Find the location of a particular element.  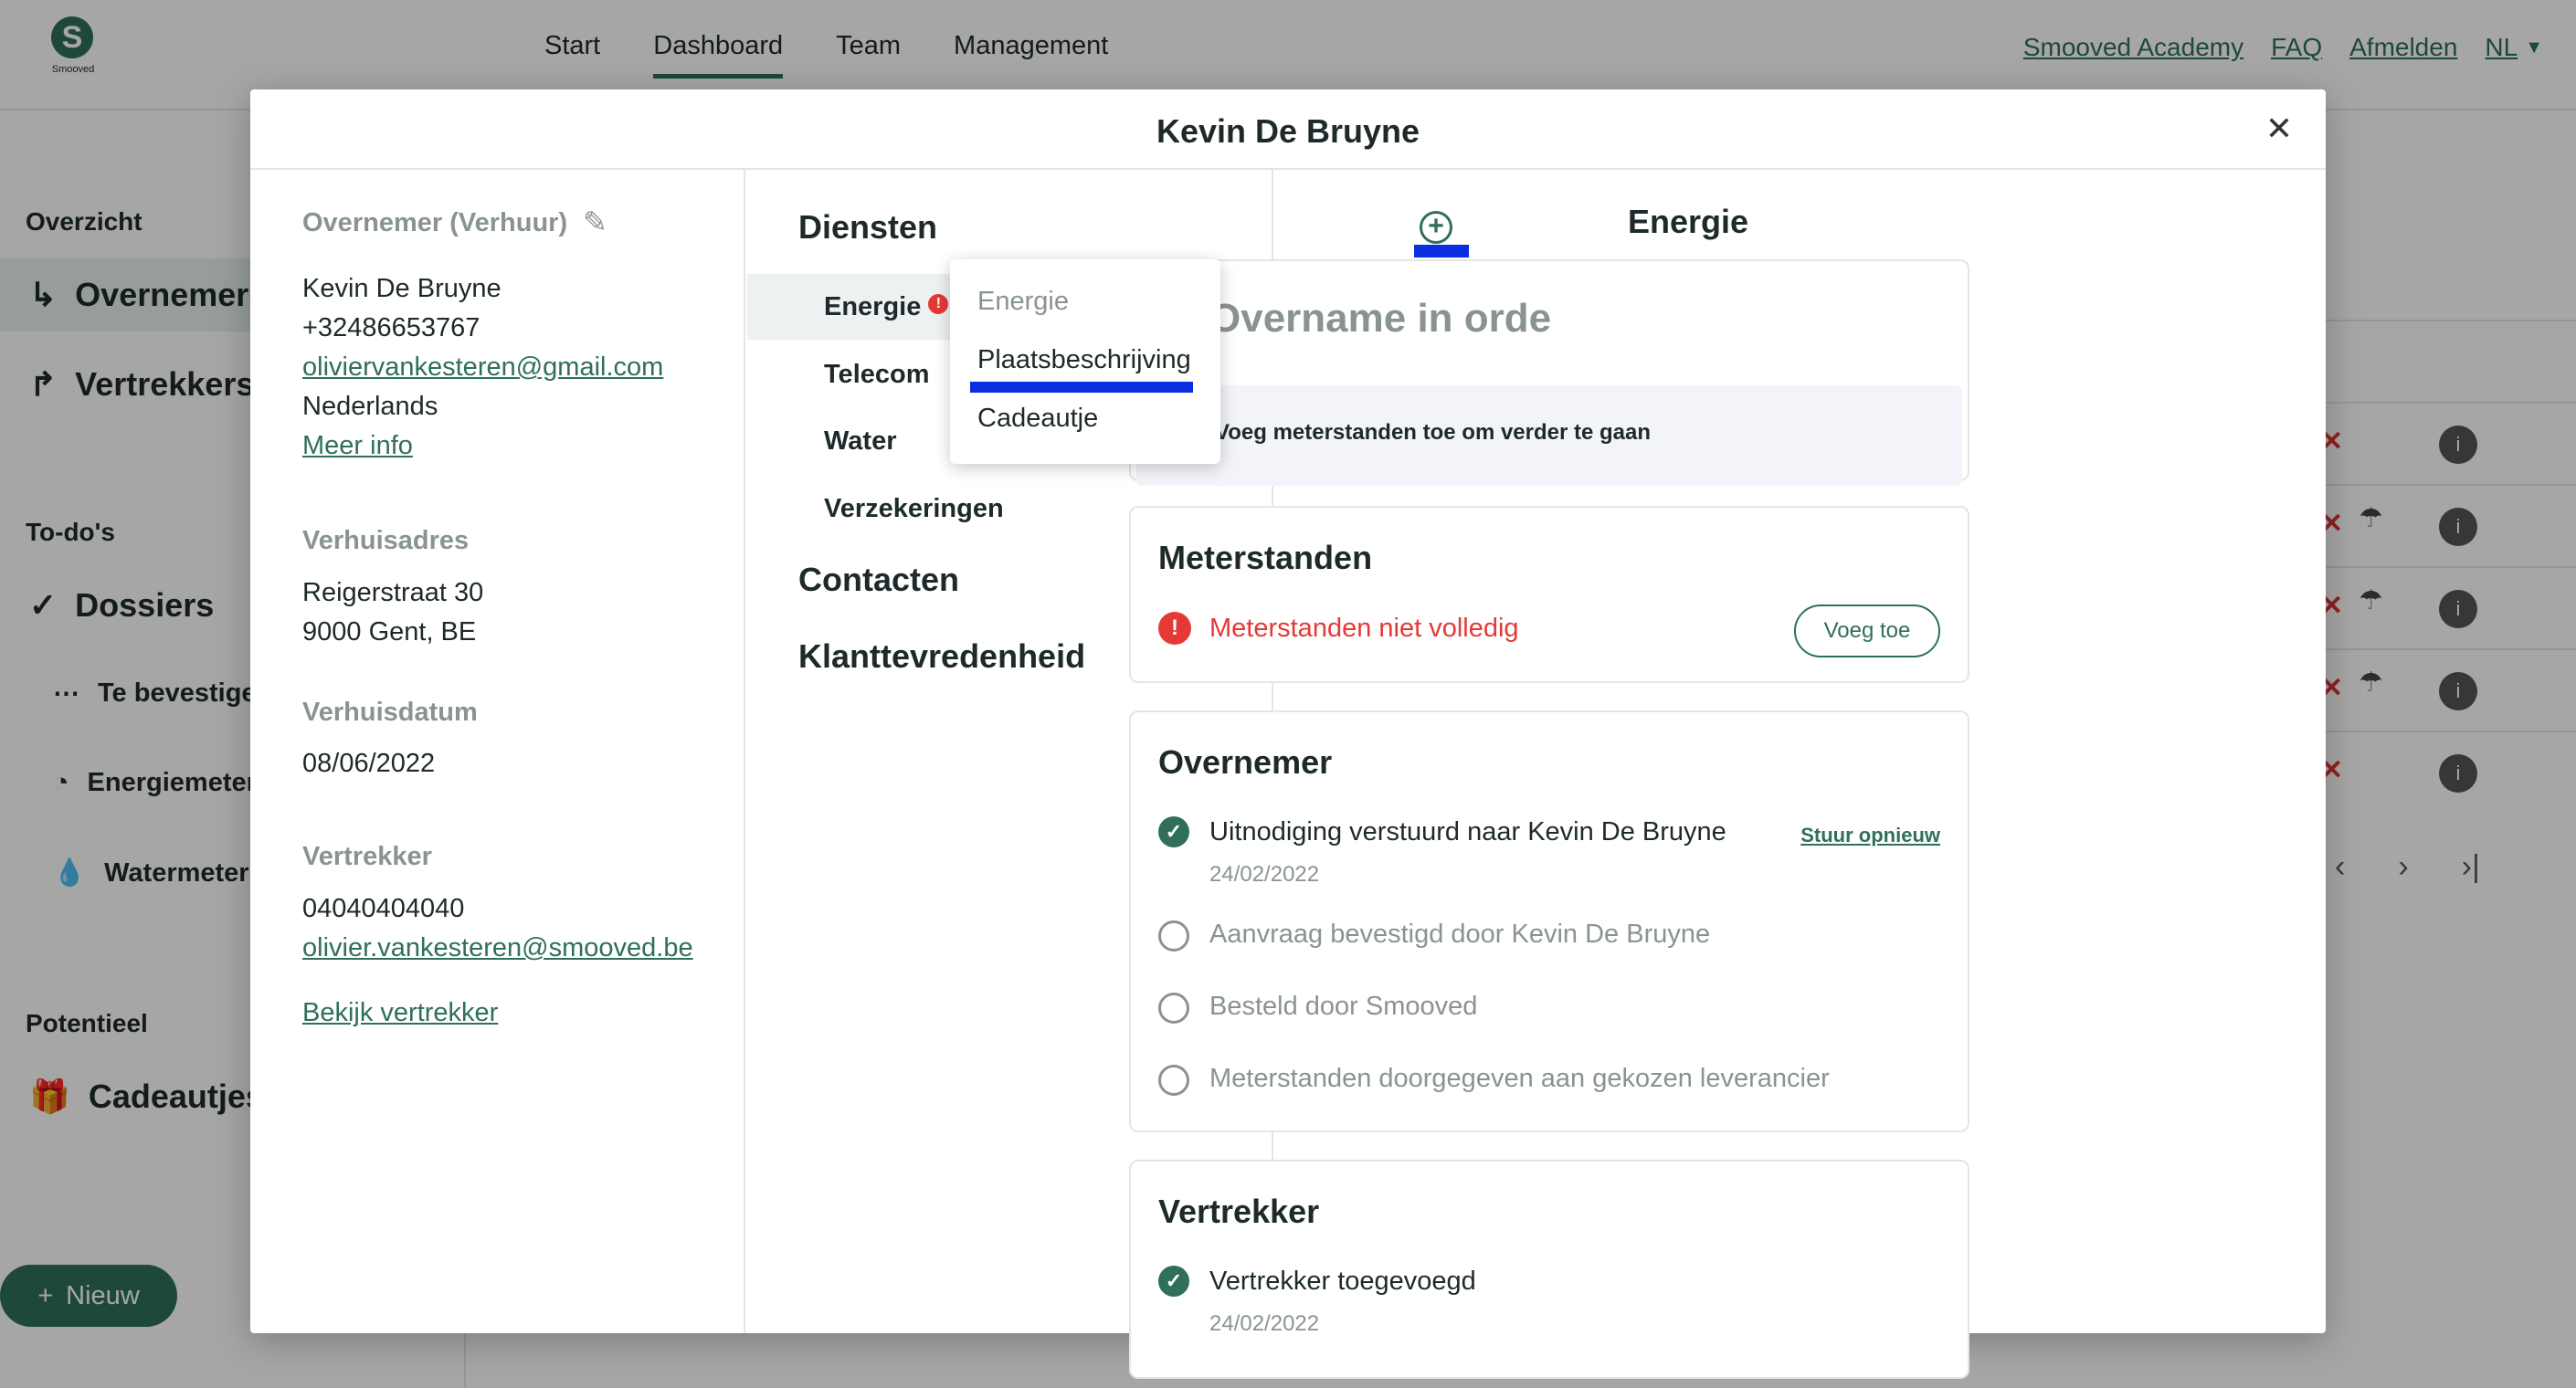

address-line-2: 9000 Gent, BE is located at coordinates (389, 632).